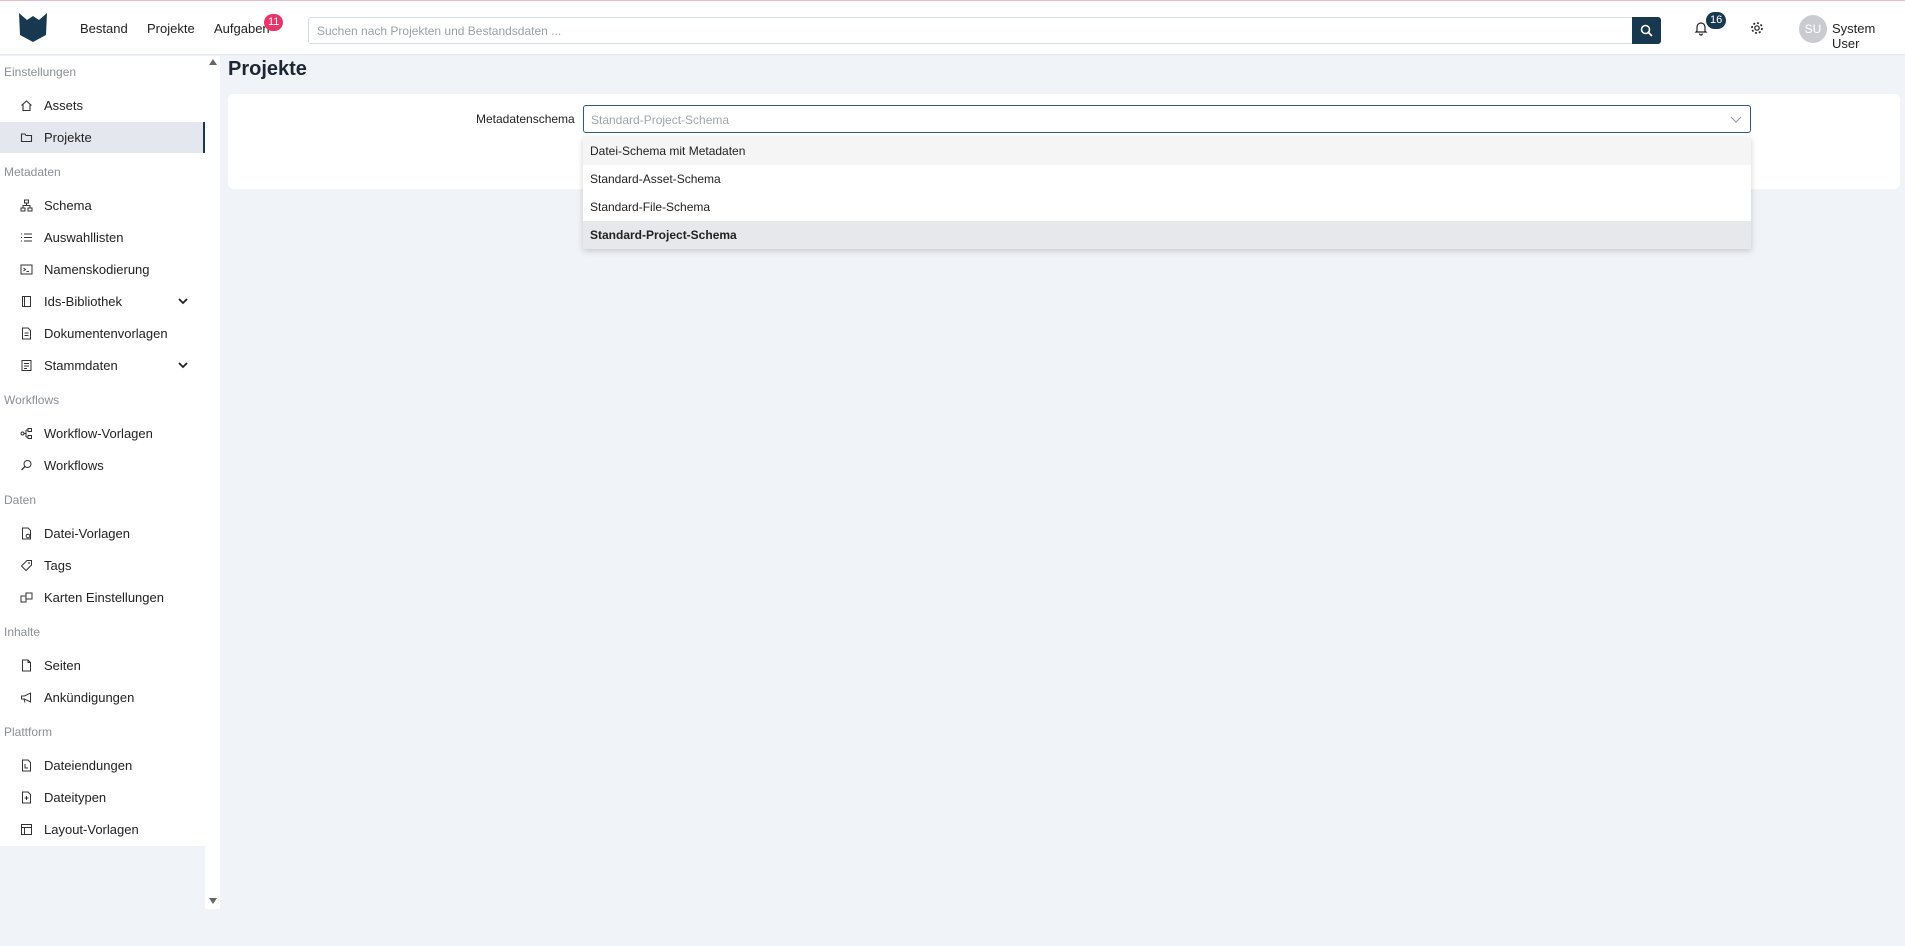 Image resolution: width=1905 pixels, height=946 pixels. What do you see at coordinates (26, 533) in the screenshot?
I see `file-template-icon` at bounding box center [26, 533].